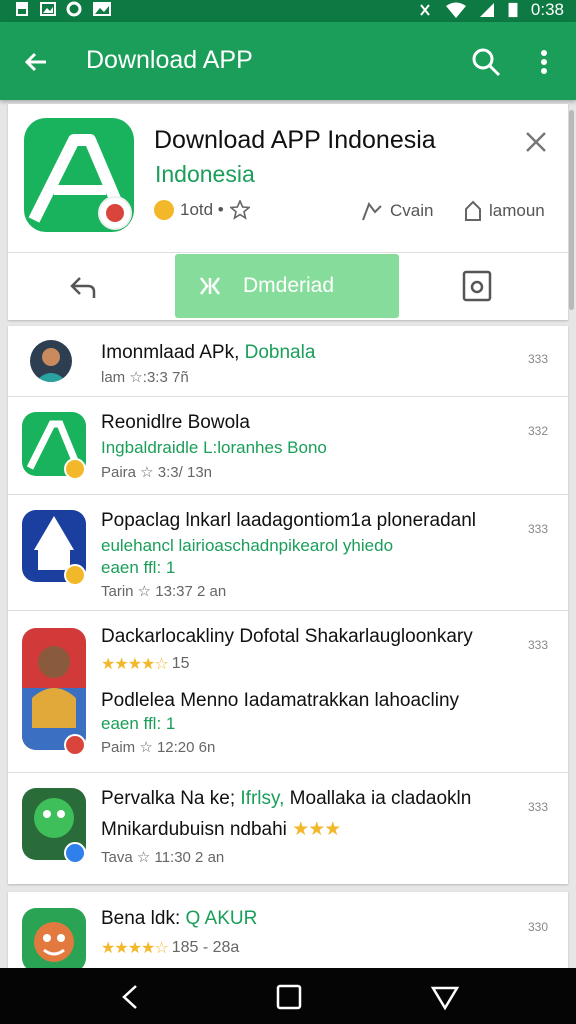  I want to click on category-info: Cvain, so click(396, 211).